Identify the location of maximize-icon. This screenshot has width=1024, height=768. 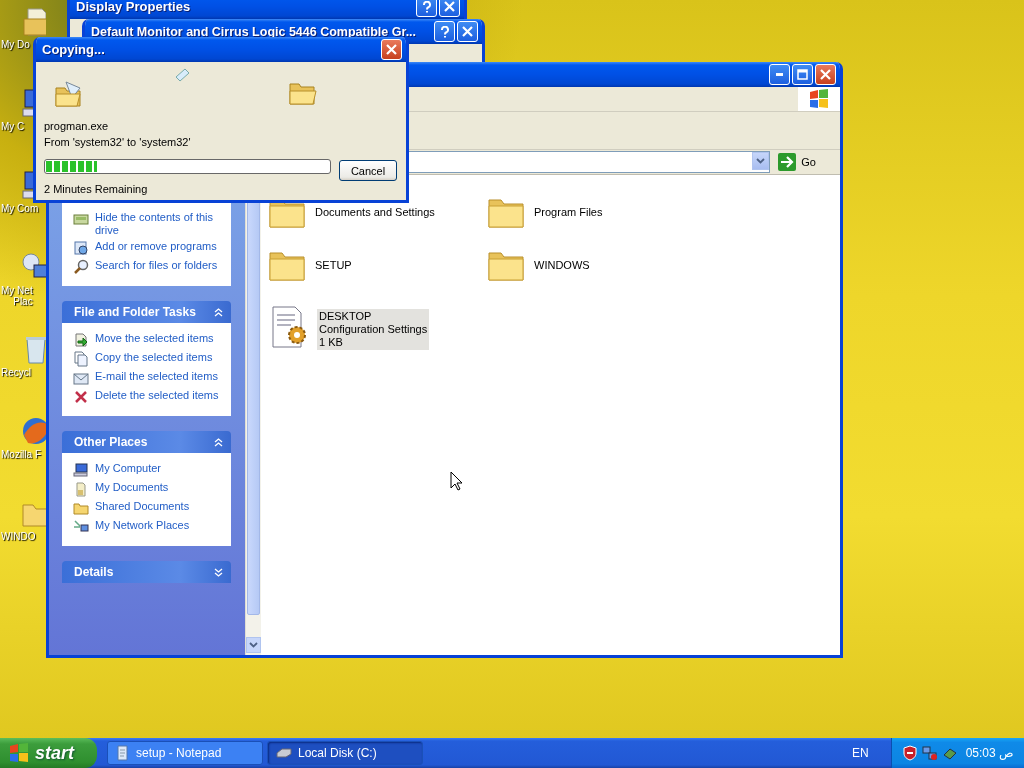
(802, 74).